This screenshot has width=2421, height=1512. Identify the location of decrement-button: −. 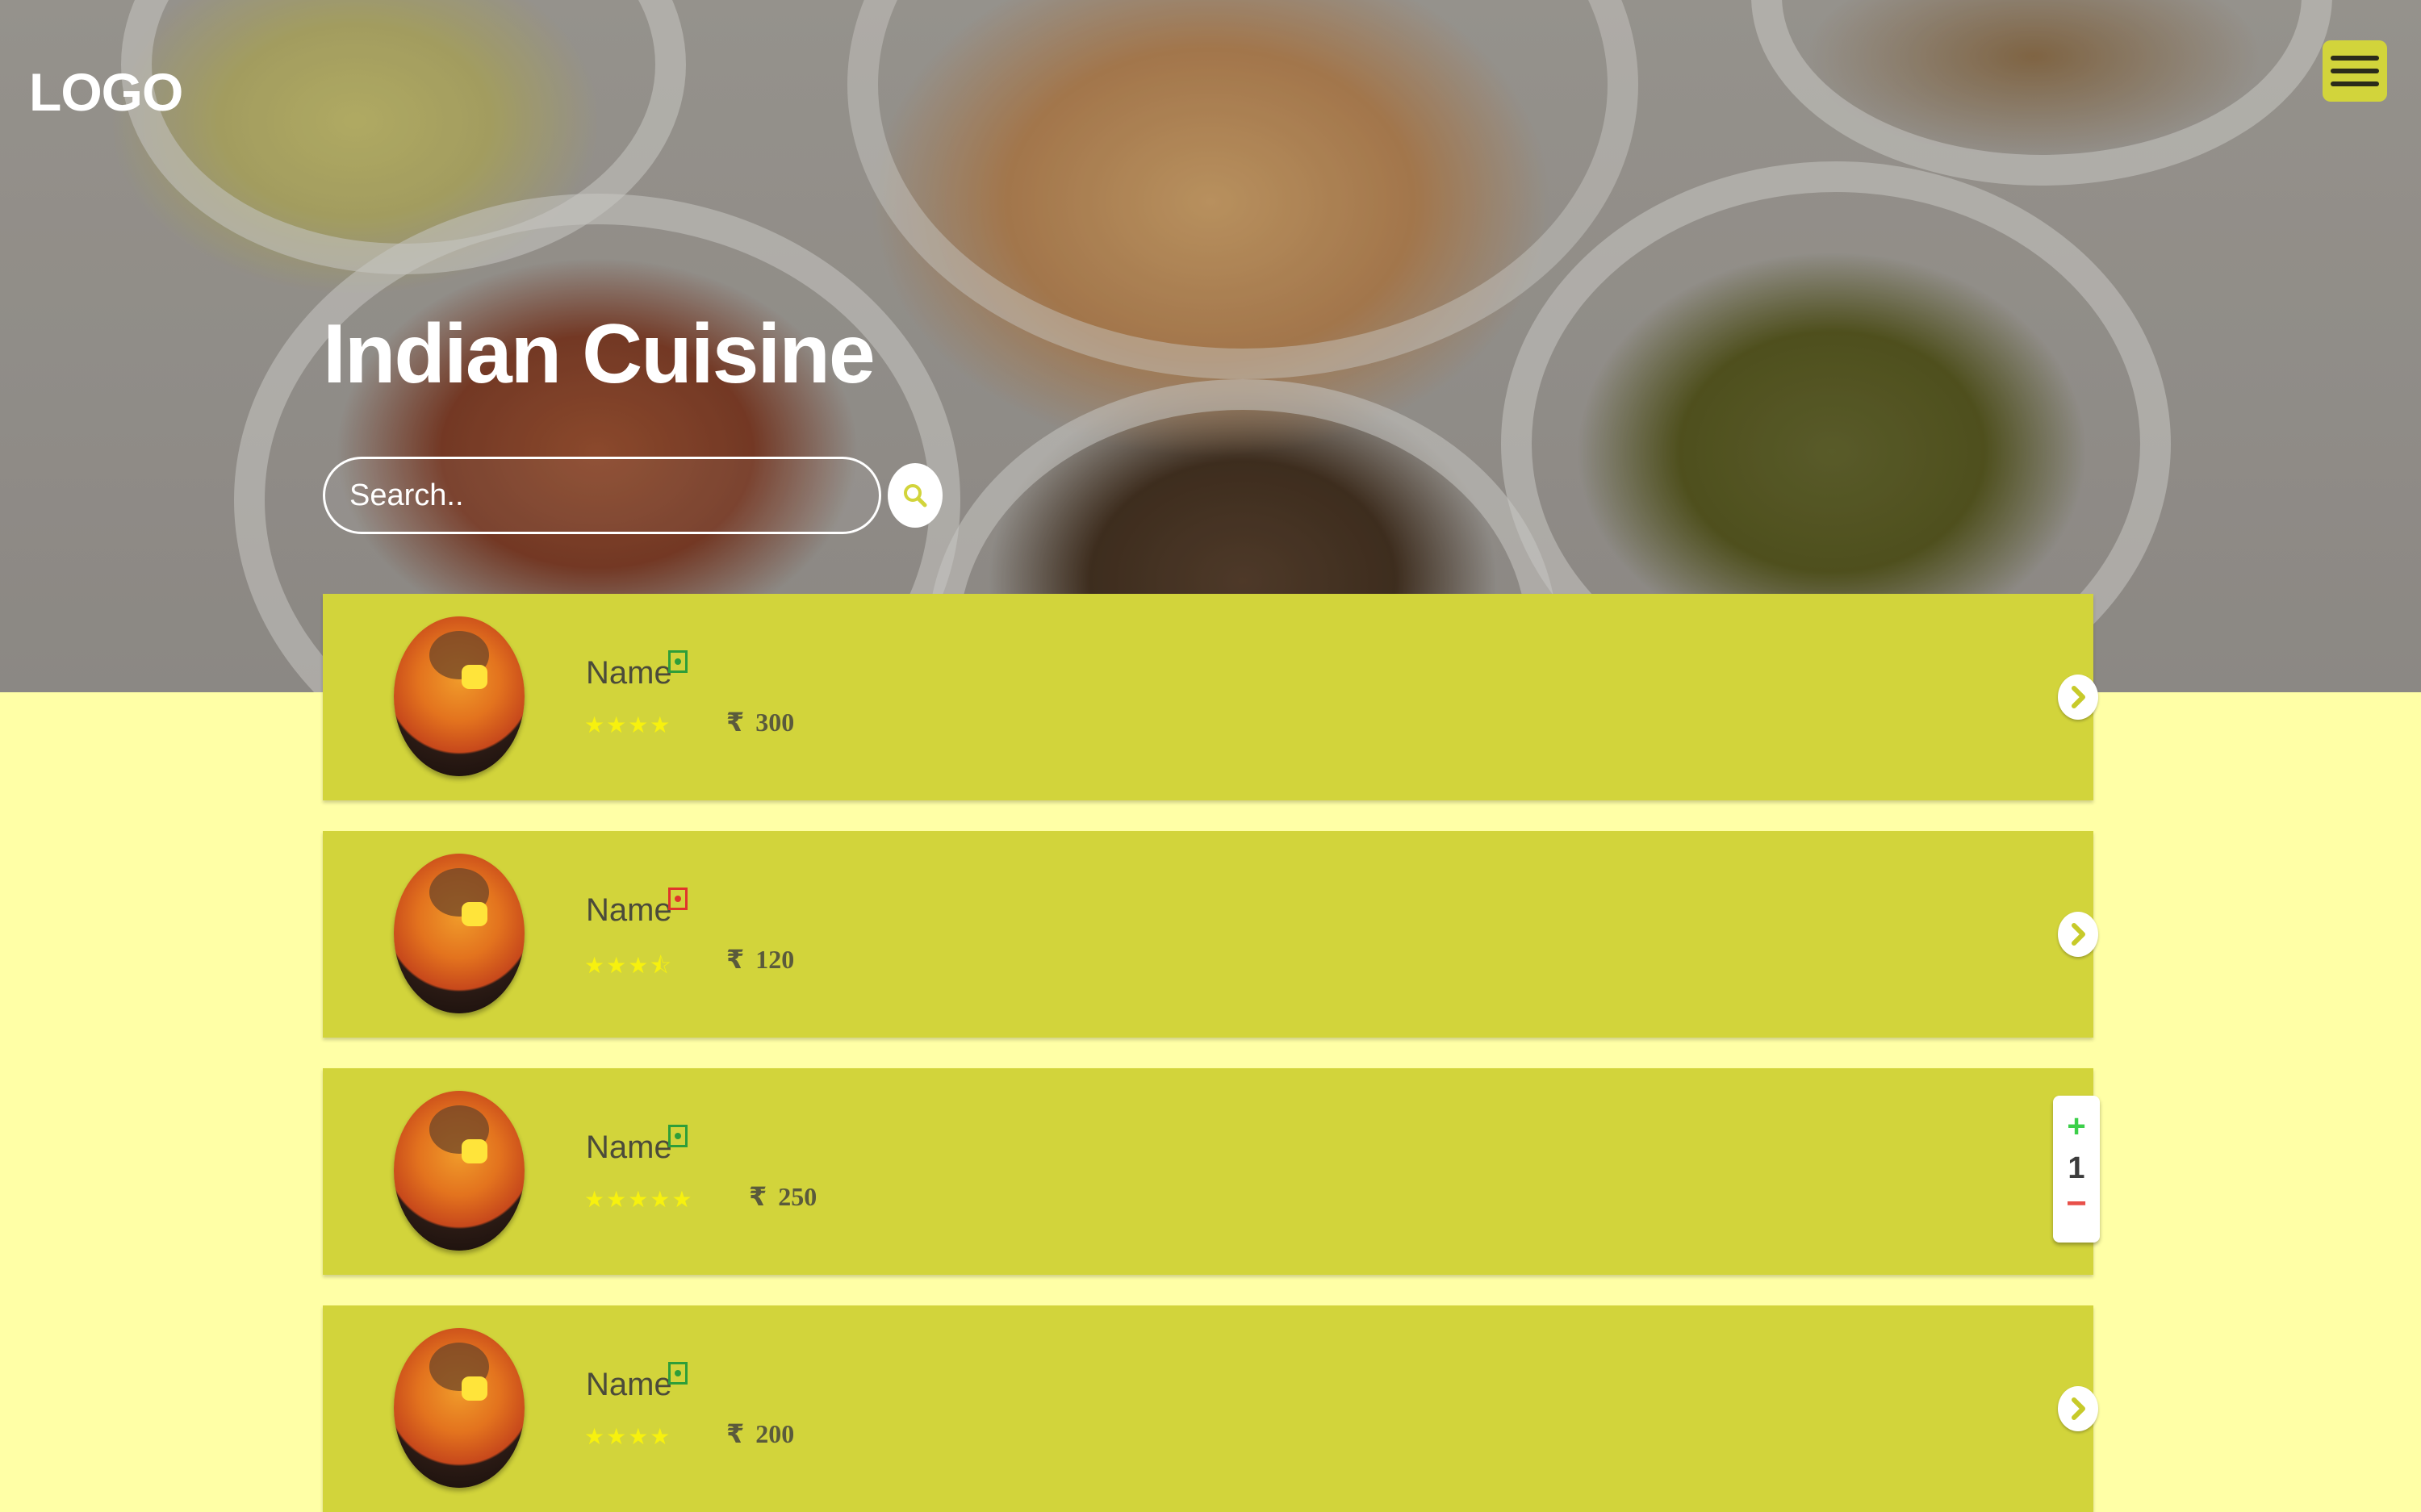
(2076, 1204).